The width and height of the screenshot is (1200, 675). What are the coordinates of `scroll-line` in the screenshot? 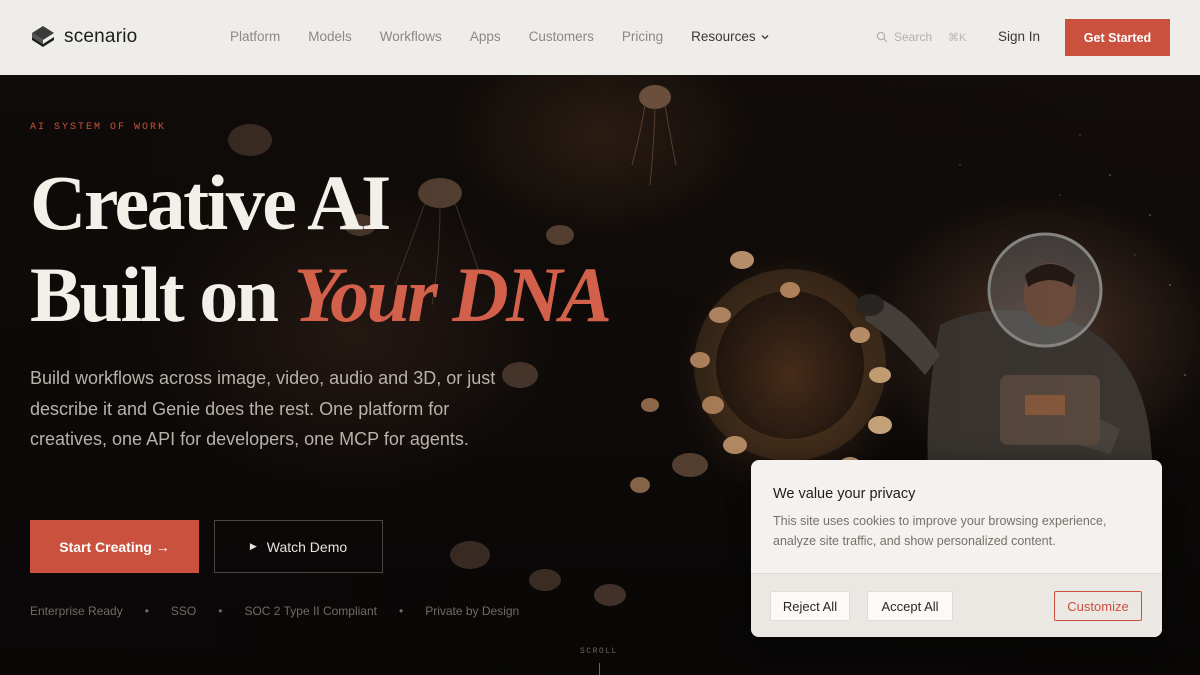 It's located at (599, 669).